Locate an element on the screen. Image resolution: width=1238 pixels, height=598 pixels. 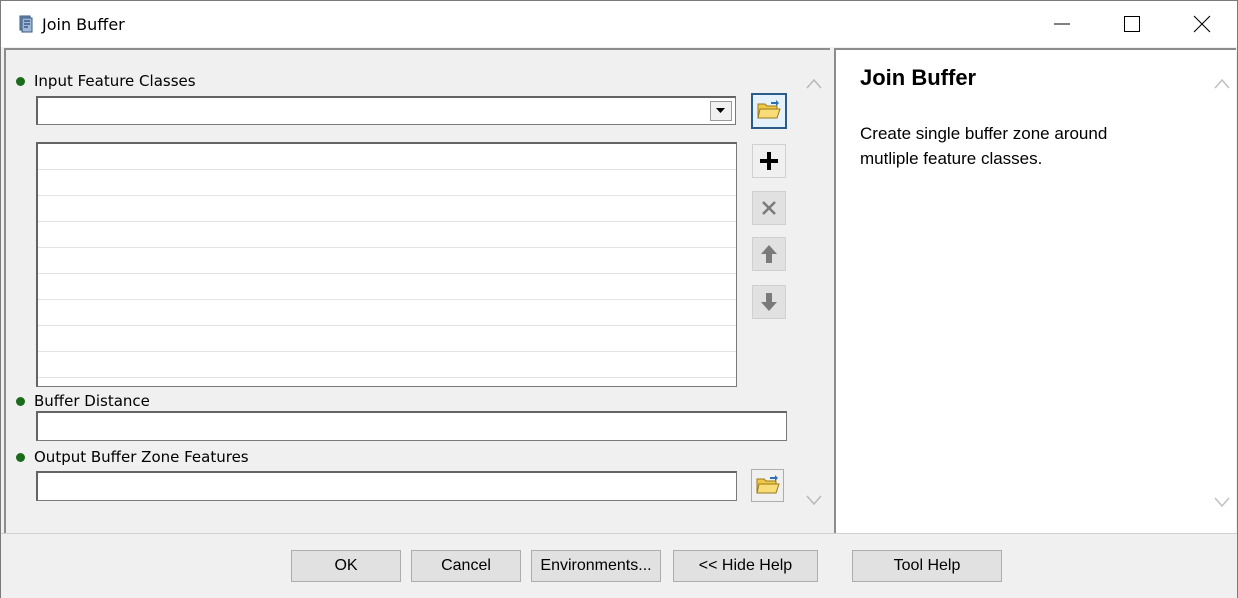
close-button is located at coordinates (1202, 24).